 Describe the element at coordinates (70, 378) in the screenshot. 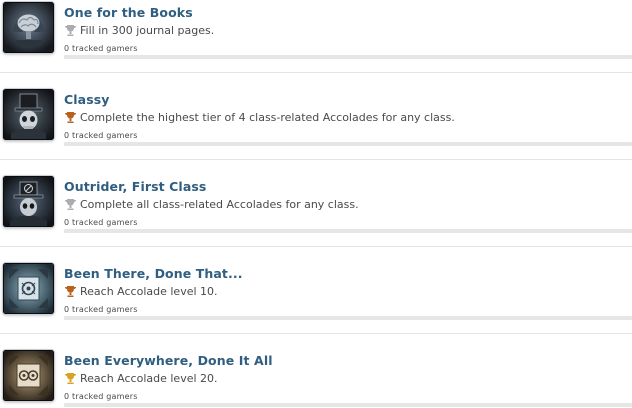

I see `gold-trophy-icon` at that location.